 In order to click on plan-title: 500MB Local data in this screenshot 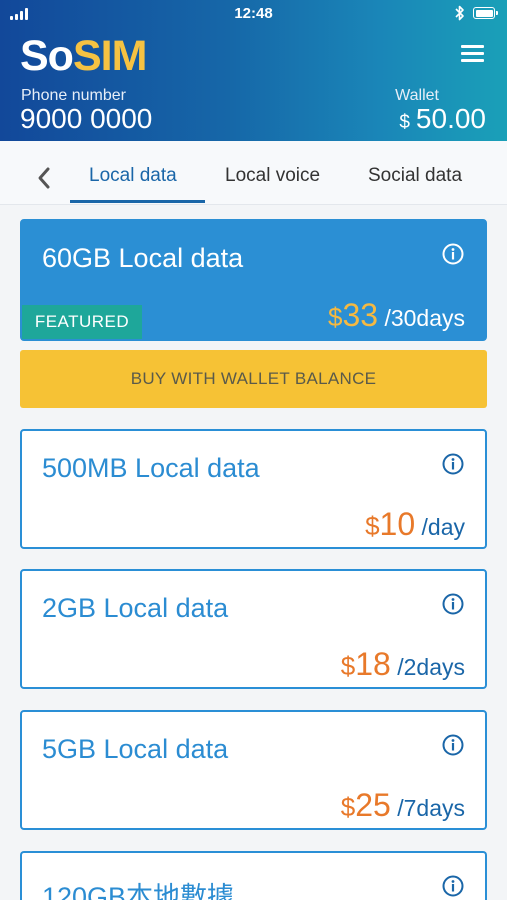, I will do `click(151, 468)`.